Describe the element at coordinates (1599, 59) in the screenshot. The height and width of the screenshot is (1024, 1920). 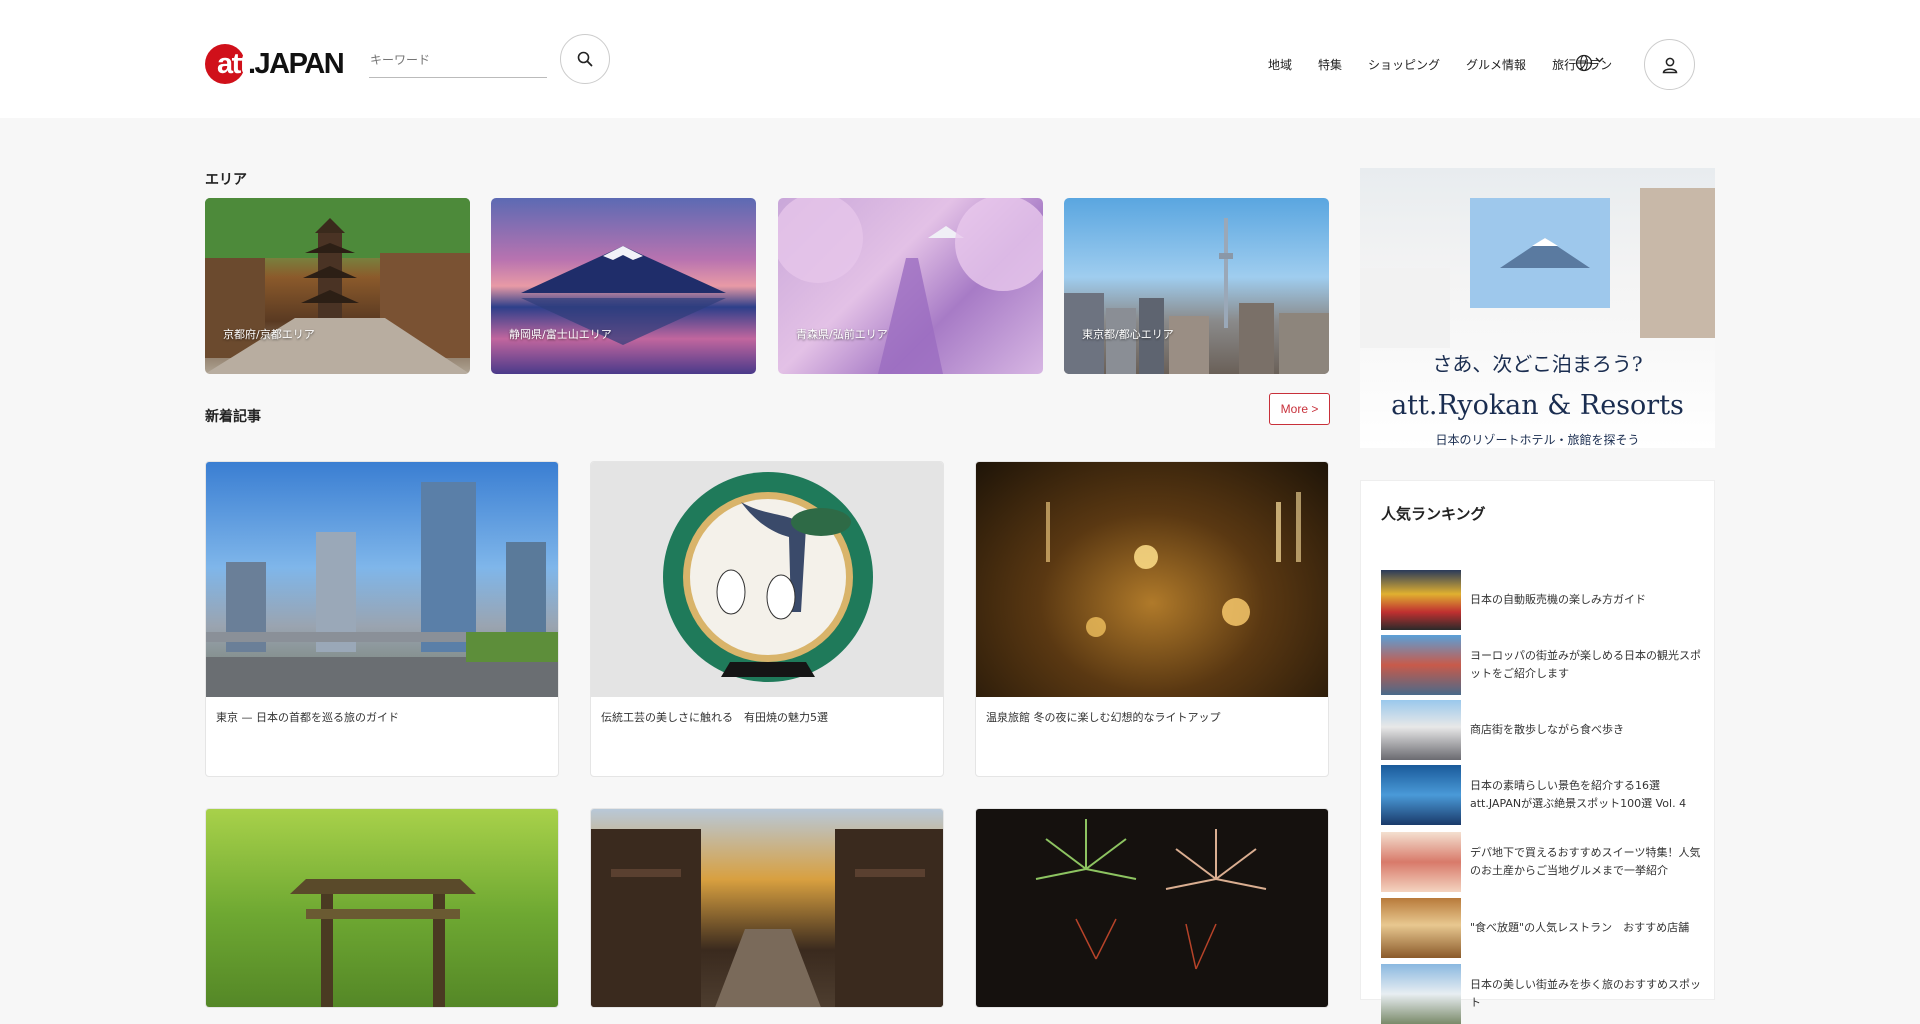
I see `chevron-down-icon` at that location.